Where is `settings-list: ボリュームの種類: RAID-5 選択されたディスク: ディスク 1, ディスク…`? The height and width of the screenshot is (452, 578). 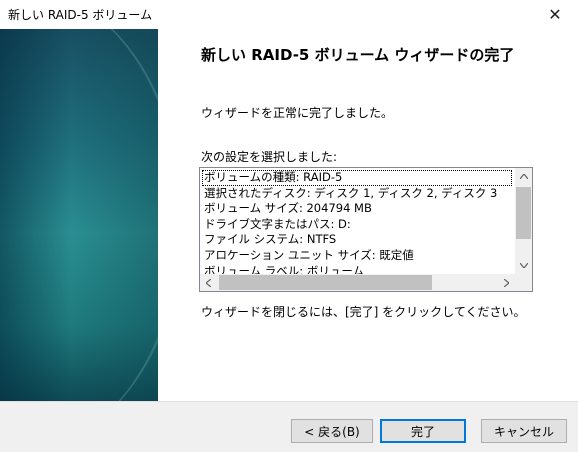
settings-list: ボリュームの種類: RAID-5 選択されたディスク: ディスク 1, ディスク… is located at coordinates (359, 224).